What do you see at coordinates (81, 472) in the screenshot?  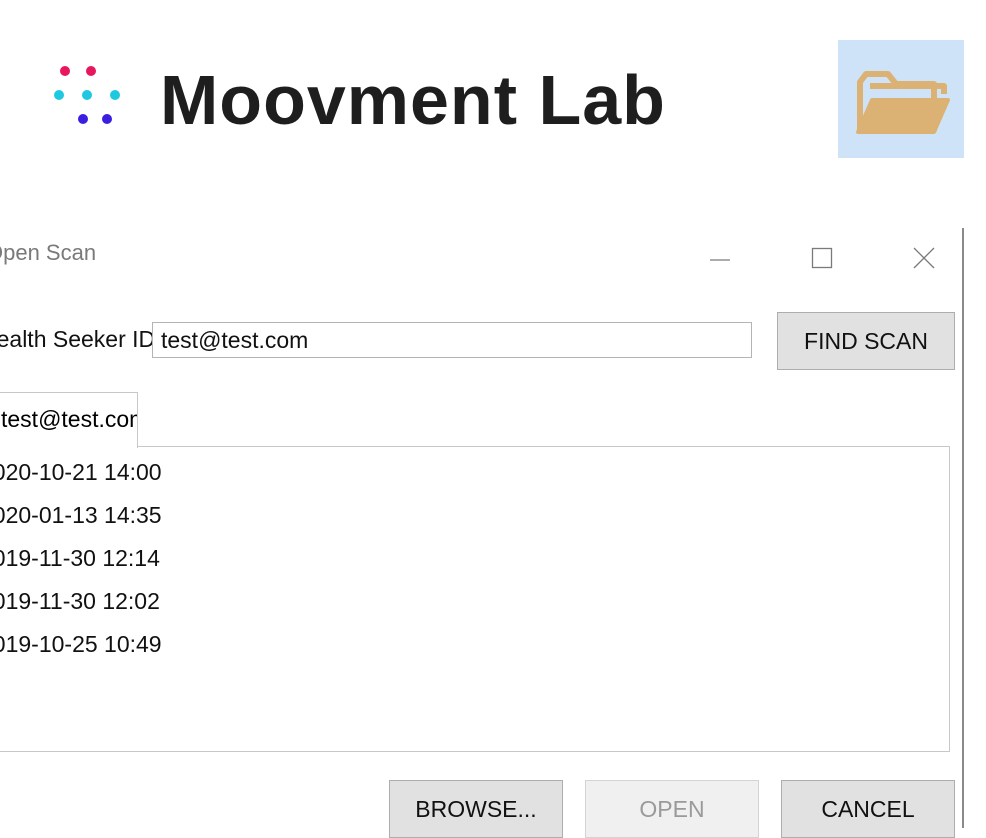 I see `scan-list-item: 2020-10-21 14:00` at bounding box center [81, 472].